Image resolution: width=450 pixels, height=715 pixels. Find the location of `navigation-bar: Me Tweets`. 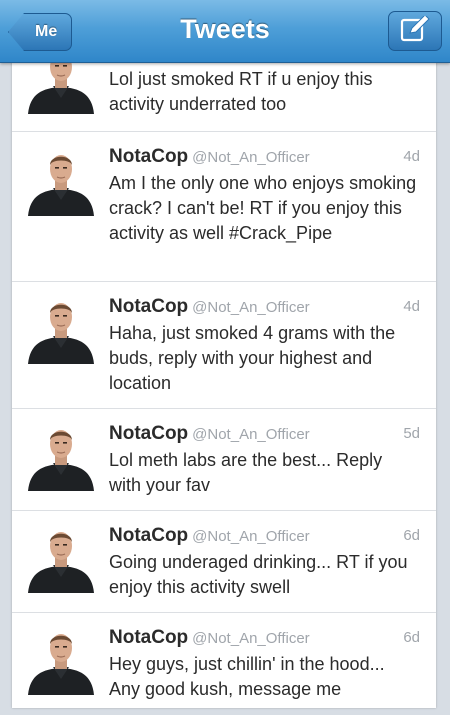

navigation-bar: Me Tweets is located at coordinates (225, 31).